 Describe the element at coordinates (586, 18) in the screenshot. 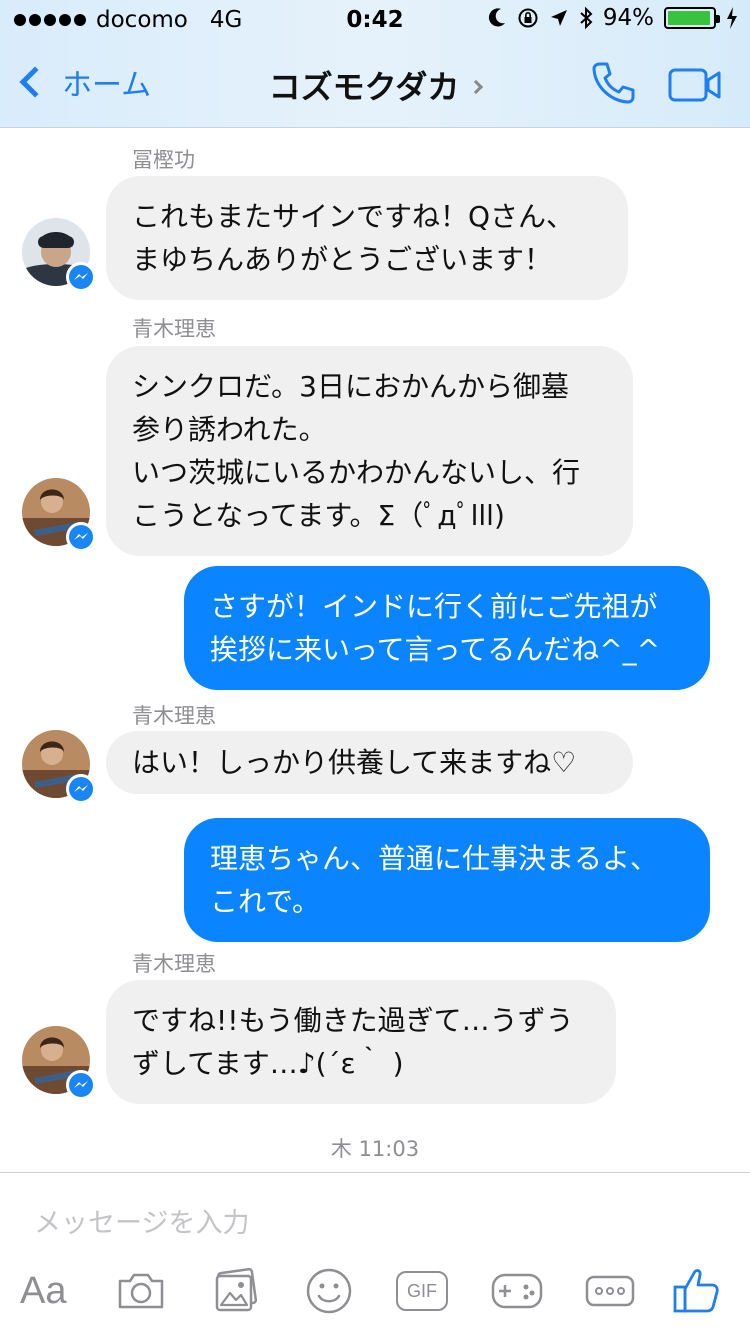

I see `bluetooth-icon` at that location.